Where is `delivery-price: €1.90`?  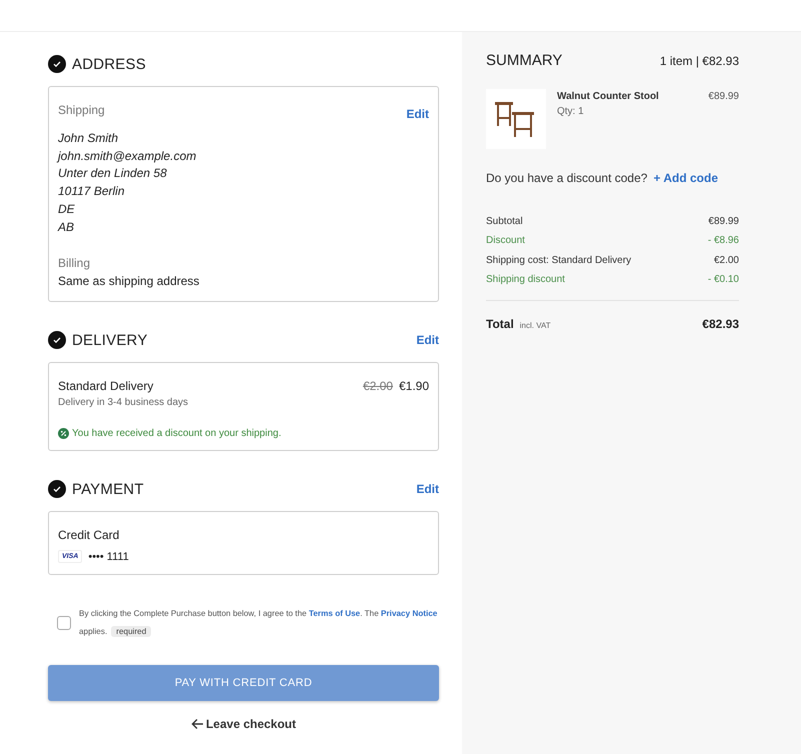 delivery-price: €1.90 is located at coordinates (413, 386).